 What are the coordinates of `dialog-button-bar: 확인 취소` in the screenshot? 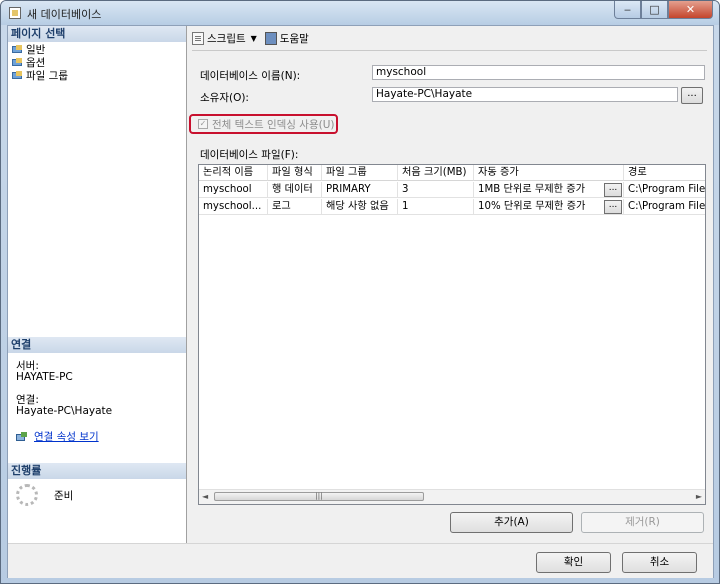 It's located at (360, 560).